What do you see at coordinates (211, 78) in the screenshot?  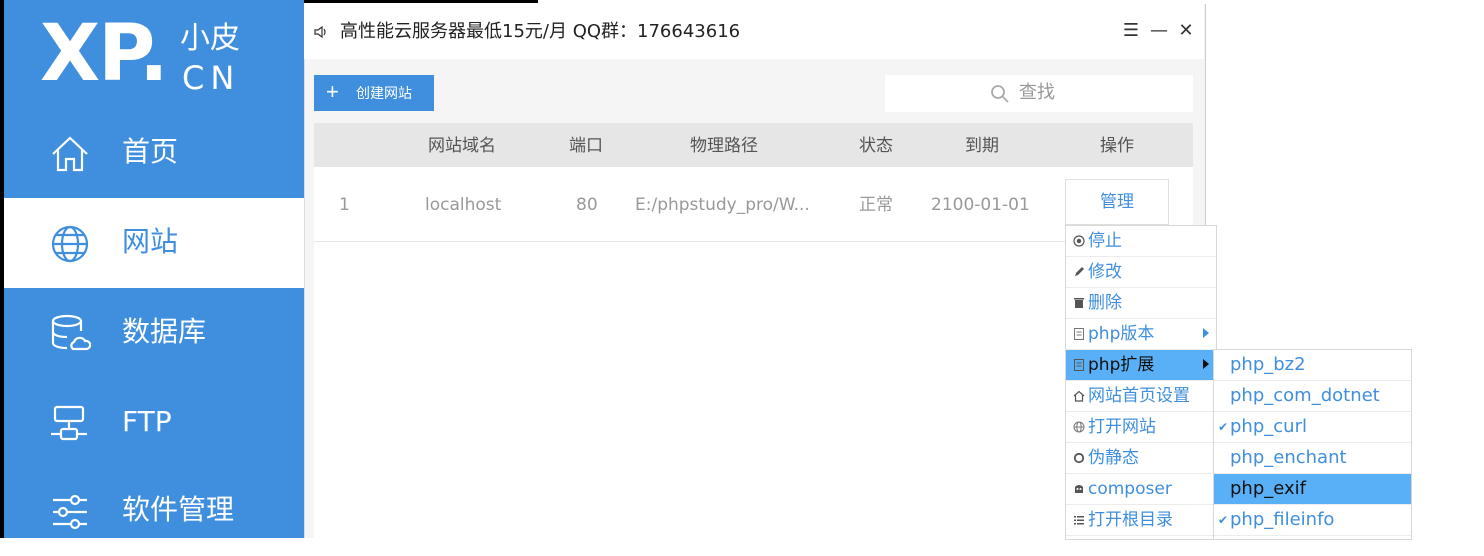 I see `logo-cn-bottom: CN` at bounding box center [211, 78].